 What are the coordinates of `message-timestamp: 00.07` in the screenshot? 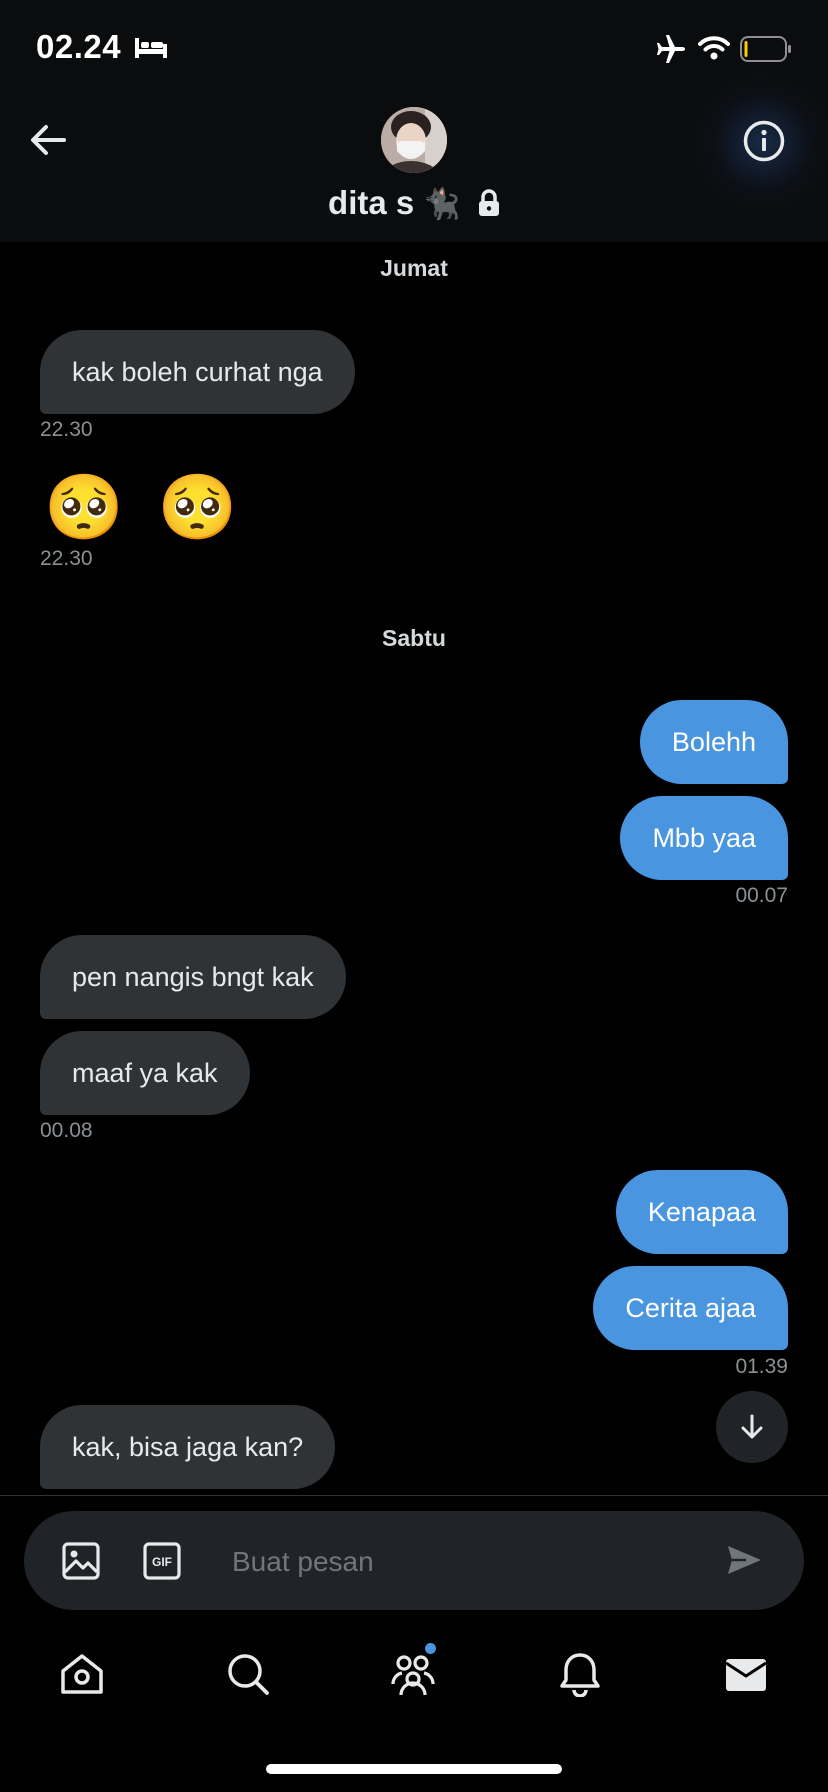 It's located at (761, 895).